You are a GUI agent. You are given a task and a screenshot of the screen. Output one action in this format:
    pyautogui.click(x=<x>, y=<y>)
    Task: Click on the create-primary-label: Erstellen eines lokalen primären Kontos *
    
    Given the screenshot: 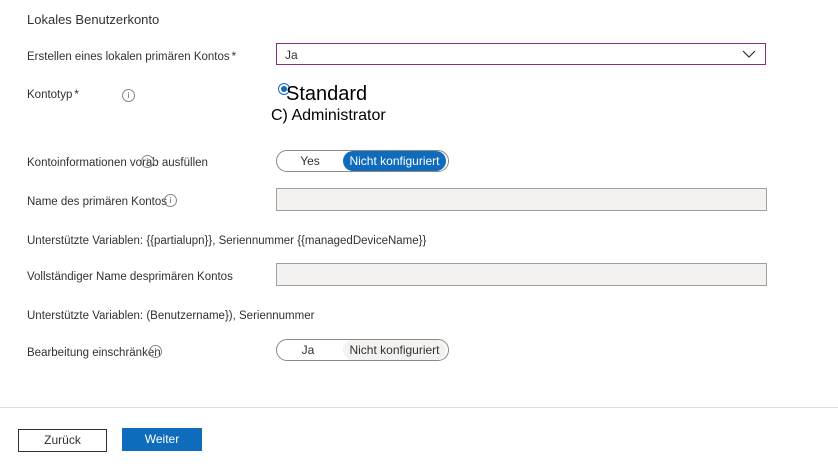 What is the action you would take?
    pyautogui.click(x=131, y=57)
    